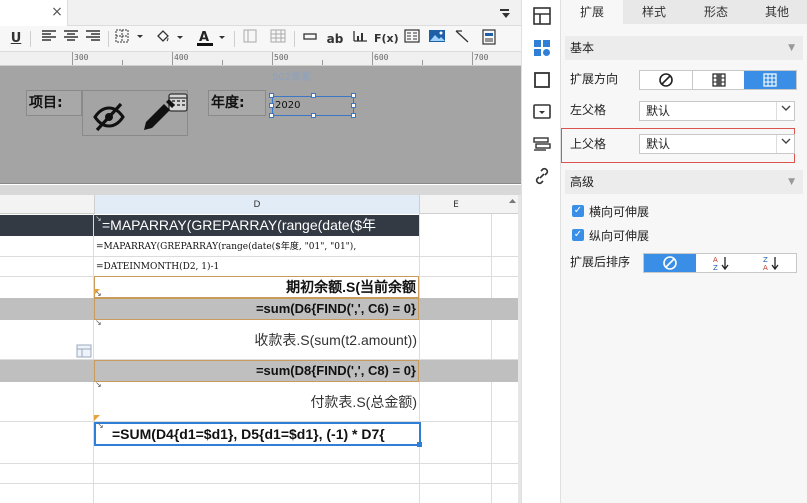 The height and width of the screenshot is (503, 807). What do you see at coordinates (578, 211) in the screenshot?
I see `horizontal-expand-checkbox: ✓` at bounding box center [578, 211].